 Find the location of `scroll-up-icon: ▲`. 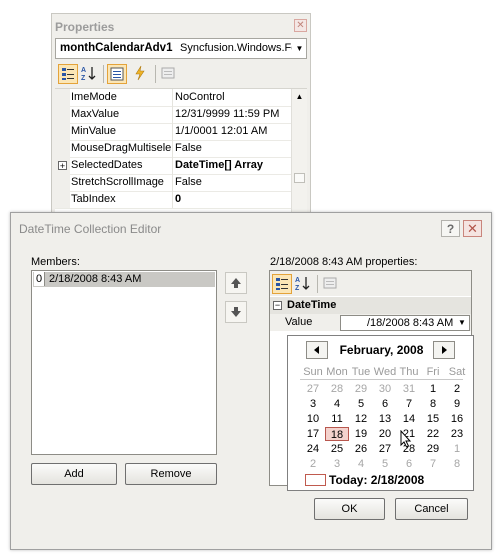

scroll-up-icon: ▲ is located at coordinates (299, 97).